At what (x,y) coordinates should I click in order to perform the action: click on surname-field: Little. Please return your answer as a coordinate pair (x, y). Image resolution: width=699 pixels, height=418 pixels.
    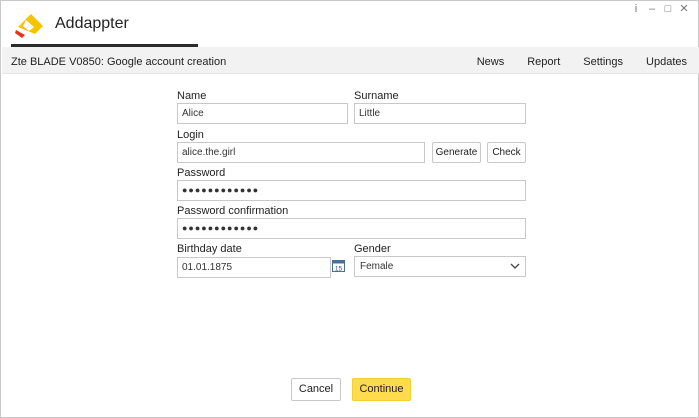
    Looking at the image, I should click on (440, 113).